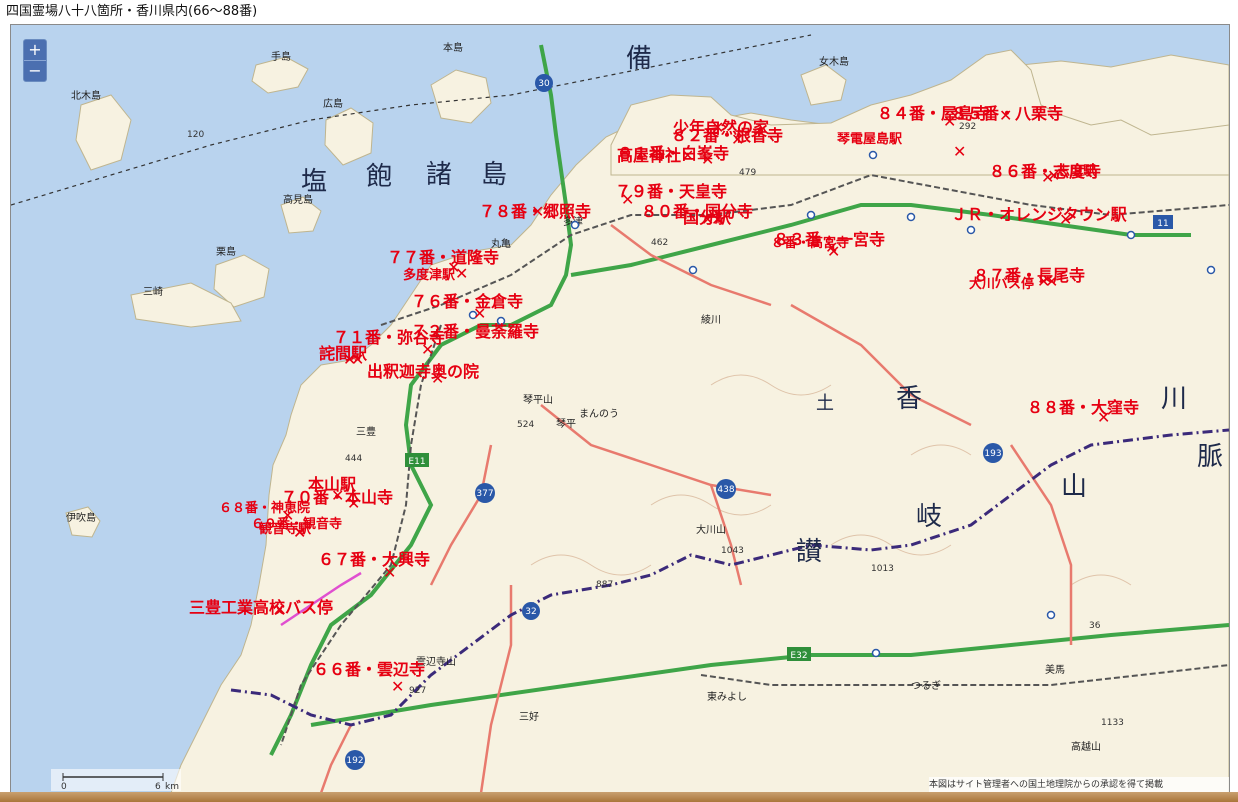  Describe the element at coordinates (81, 517) in the screenshot. I see `place-label: 伊吹島` at that location.